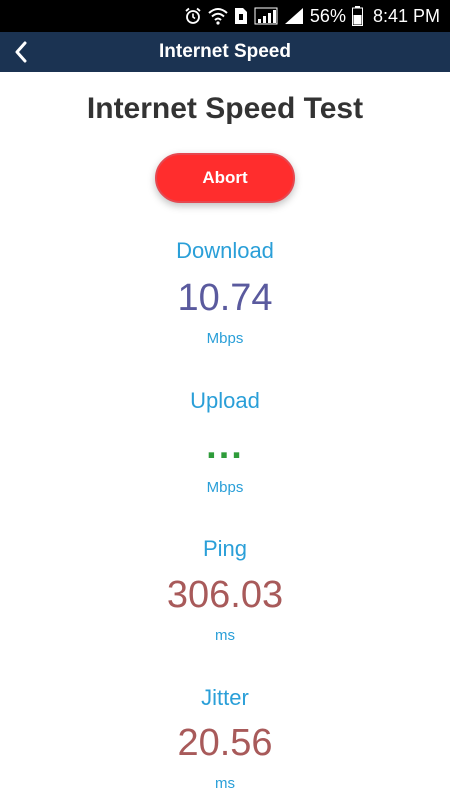  I want to click on ping-label: Ping, so click(225, 548).